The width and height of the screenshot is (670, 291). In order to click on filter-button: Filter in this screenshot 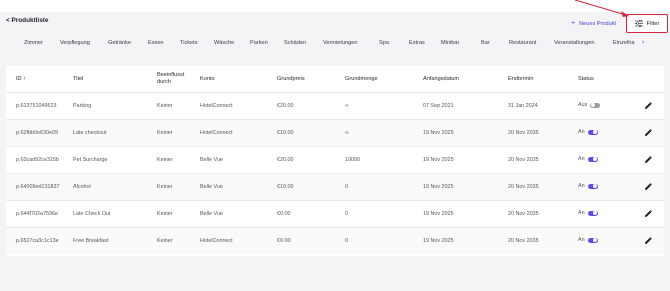, I will do `click(647, 23)`.